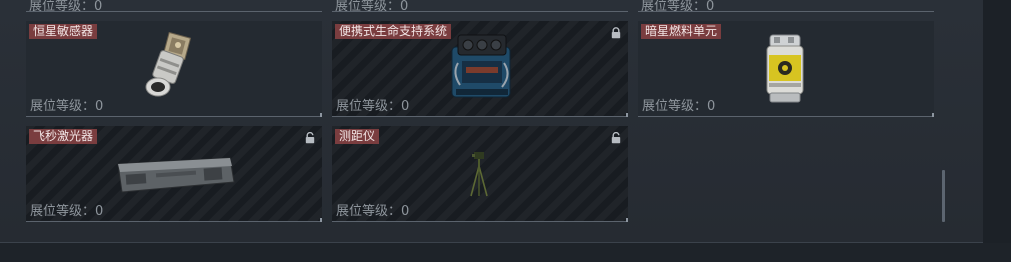 This screenshot has width=1011, height=262. Describe the element at coordinates (505, 252) in the screenshot. I see `panel-footer` at that location.